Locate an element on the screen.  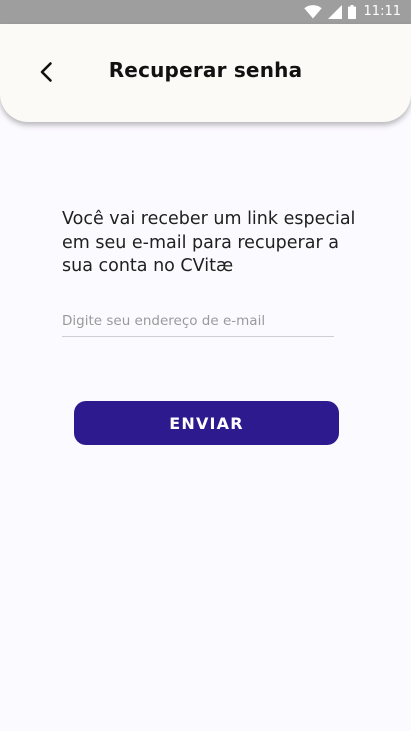
send-button: ENVIAR is located at coordinates (206, 423).